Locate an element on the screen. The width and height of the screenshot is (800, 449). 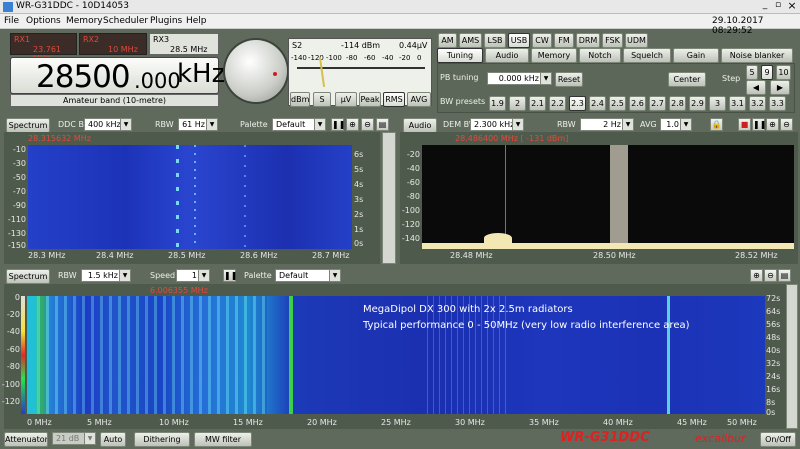
step-right-button: ▶ is located at coordinates (780, 87).